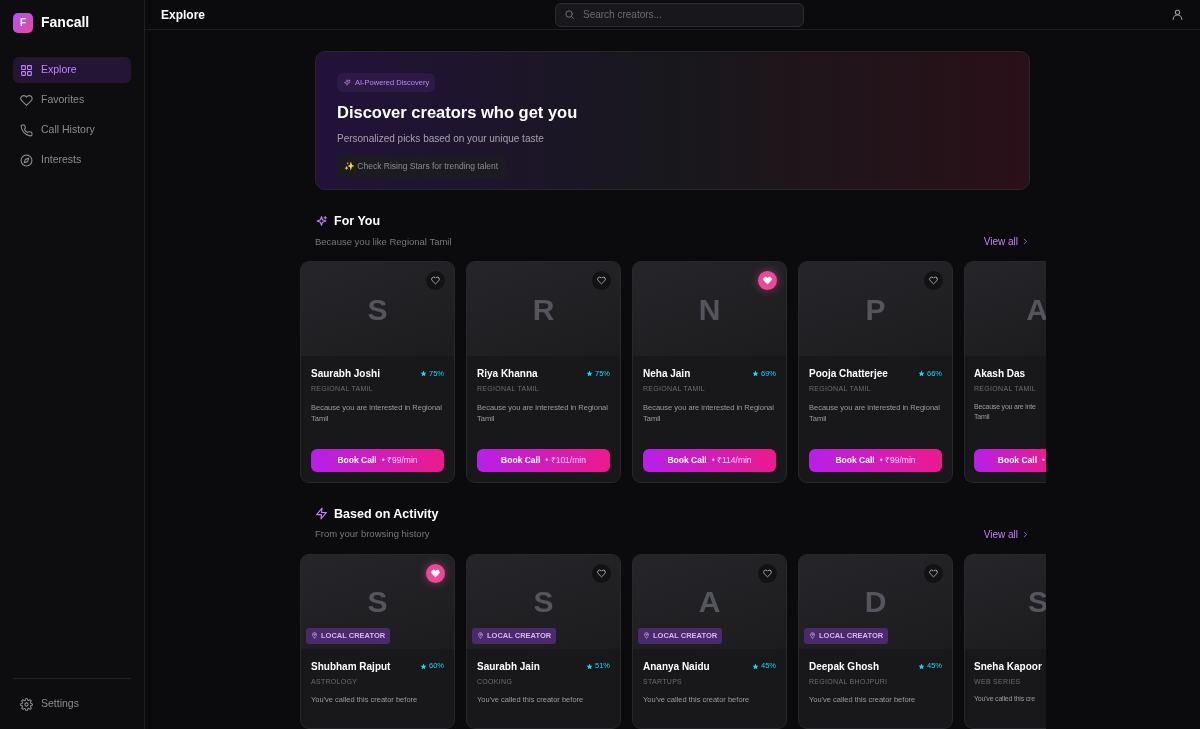  Describe the element at coordinates (848, 374) in the screenshot. I see `creator-name: Pooja Chatterjee` at that location.